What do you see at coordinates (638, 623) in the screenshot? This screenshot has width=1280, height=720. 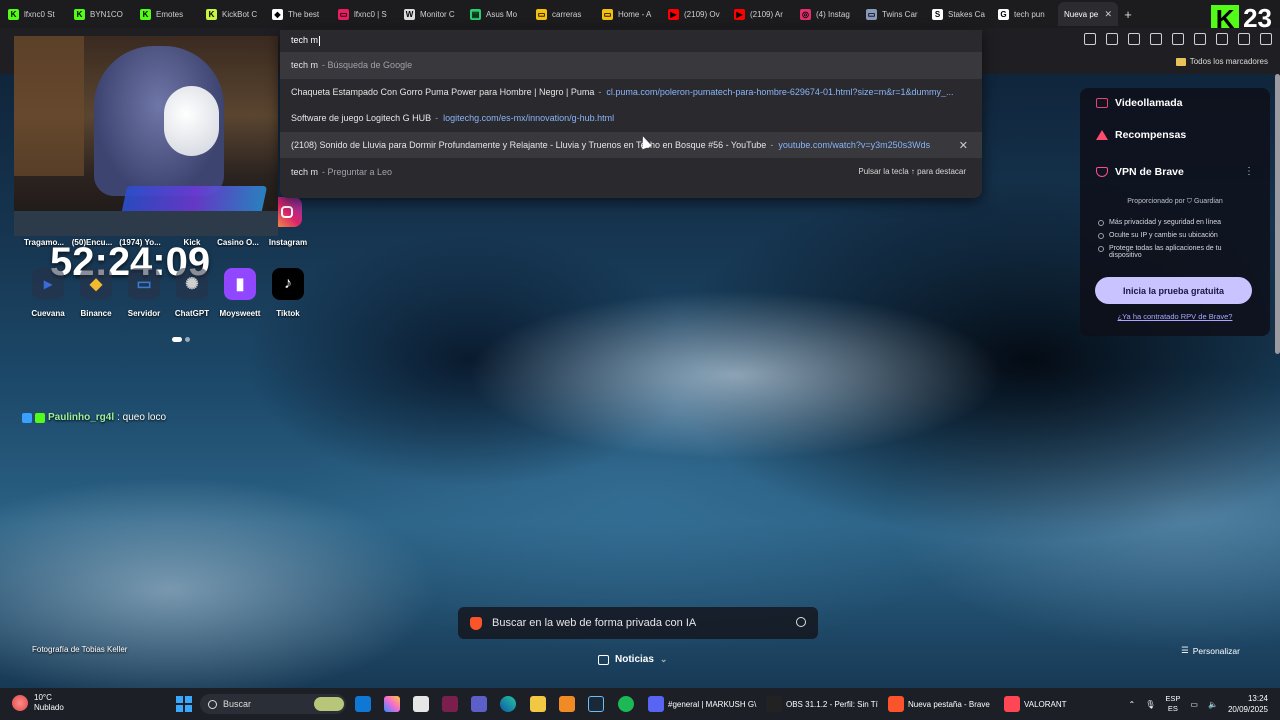 I see `private-ai-search-box: Buscar en la web de forma privada con IA` at bounding box center [638, 623].